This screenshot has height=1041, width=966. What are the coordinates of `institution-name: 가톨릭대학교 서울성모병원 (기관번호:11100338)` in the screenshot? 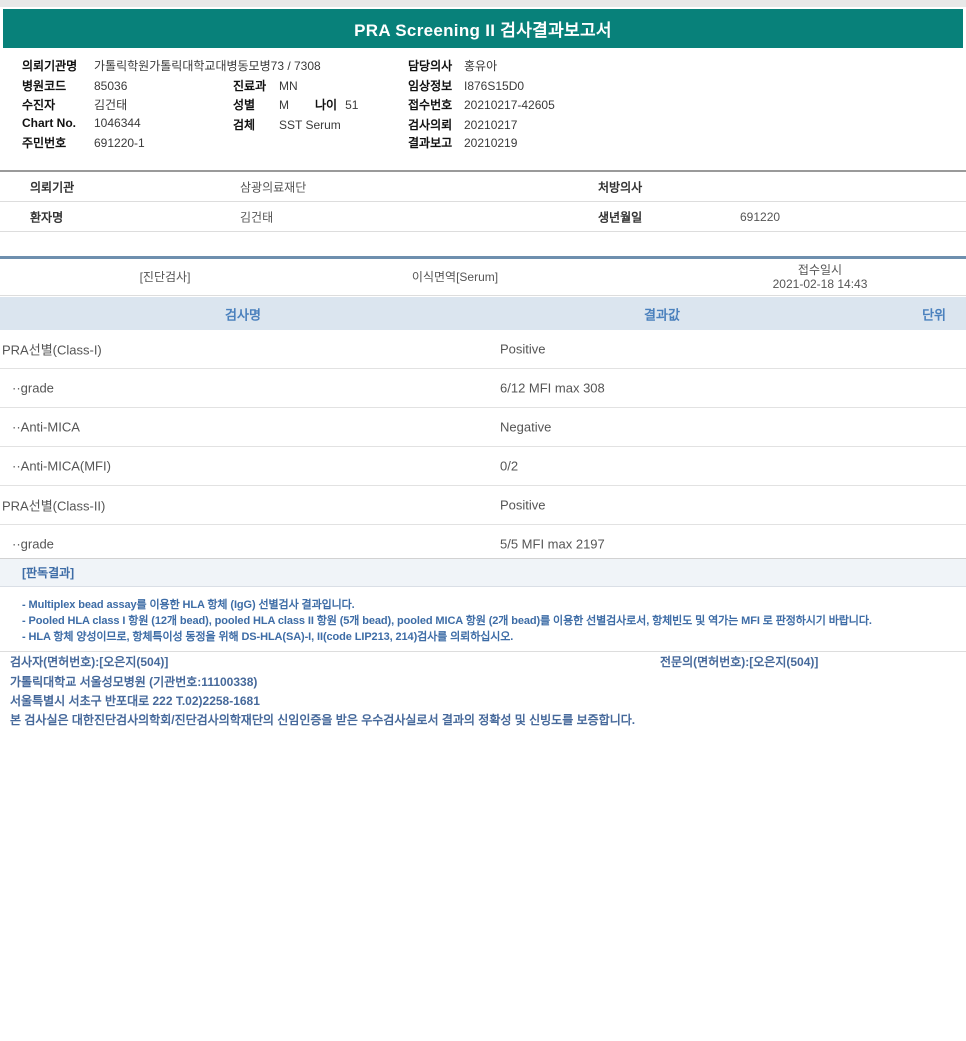 It's located at (134, 682).